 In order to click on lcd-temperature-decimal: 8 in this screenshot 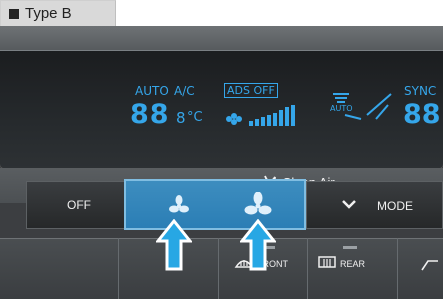, I will do `click(181, 118)`.